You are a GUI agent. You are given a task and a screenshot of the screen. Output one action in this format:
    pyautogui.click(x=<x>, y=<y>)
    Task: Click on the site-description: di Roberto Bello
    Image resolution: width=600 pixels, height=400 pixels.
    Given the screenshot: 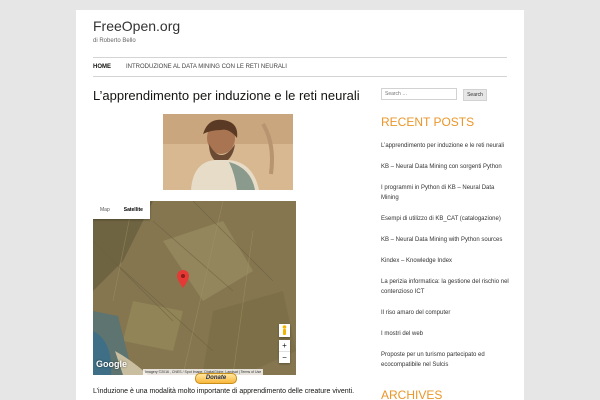 What is the action you would take?
    pyautogui.click(x=114, y=41)
    